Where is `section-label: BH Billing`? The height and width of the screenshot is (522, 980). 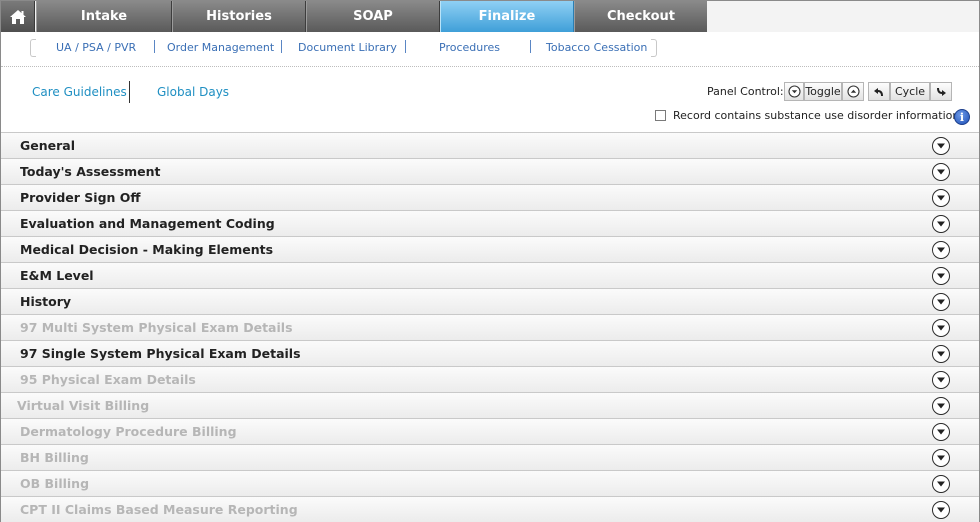 section-label: BH Billing is located at coordinates (54, 457).